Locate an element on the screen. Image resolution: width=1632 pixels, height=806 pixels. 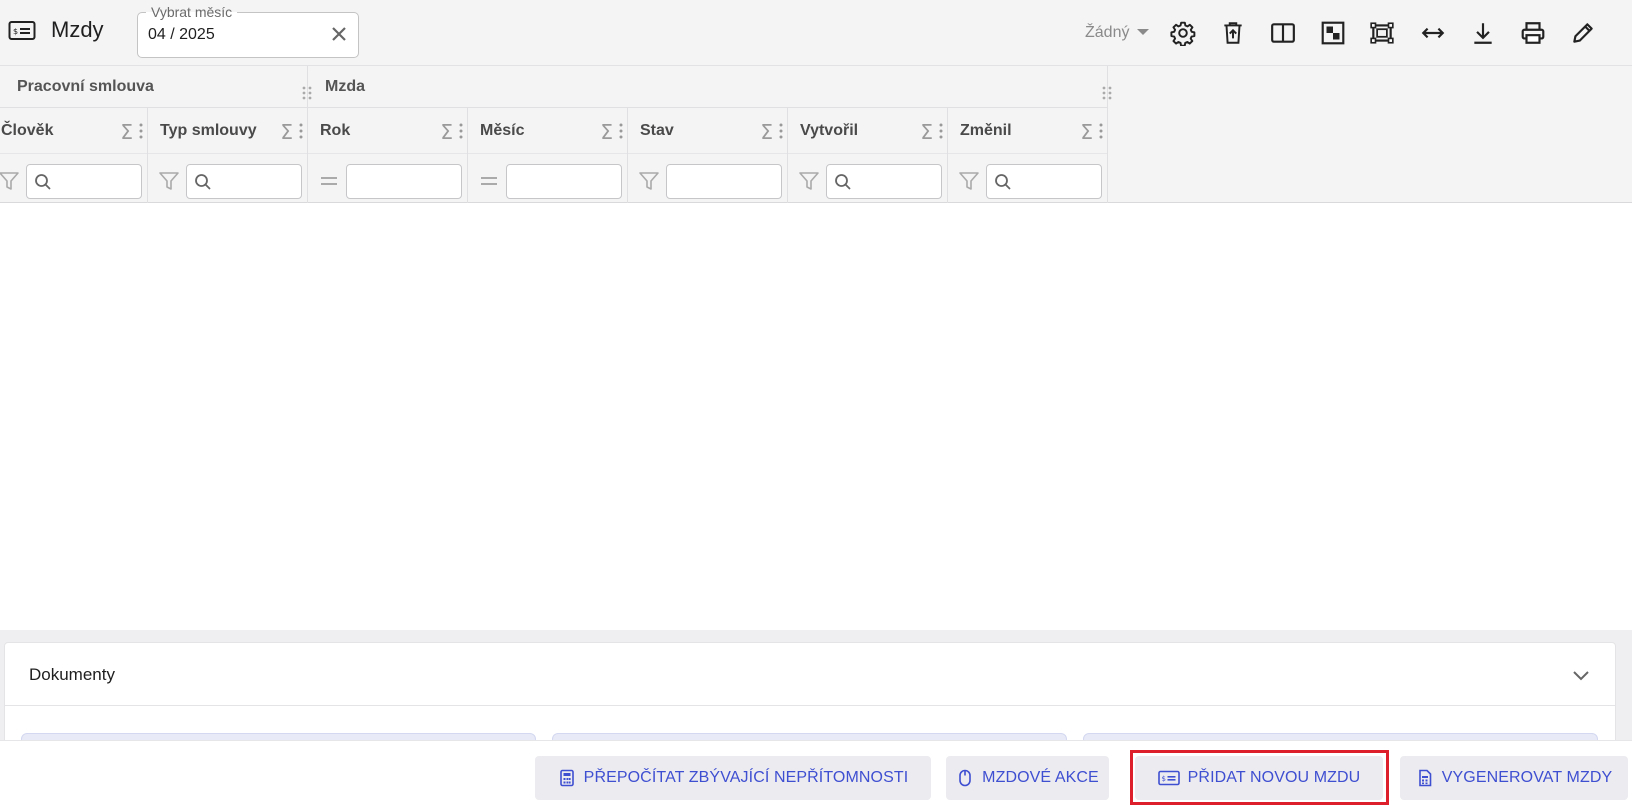
column-created-by: Vytvořil Σ is located at coordinates (868, 155).